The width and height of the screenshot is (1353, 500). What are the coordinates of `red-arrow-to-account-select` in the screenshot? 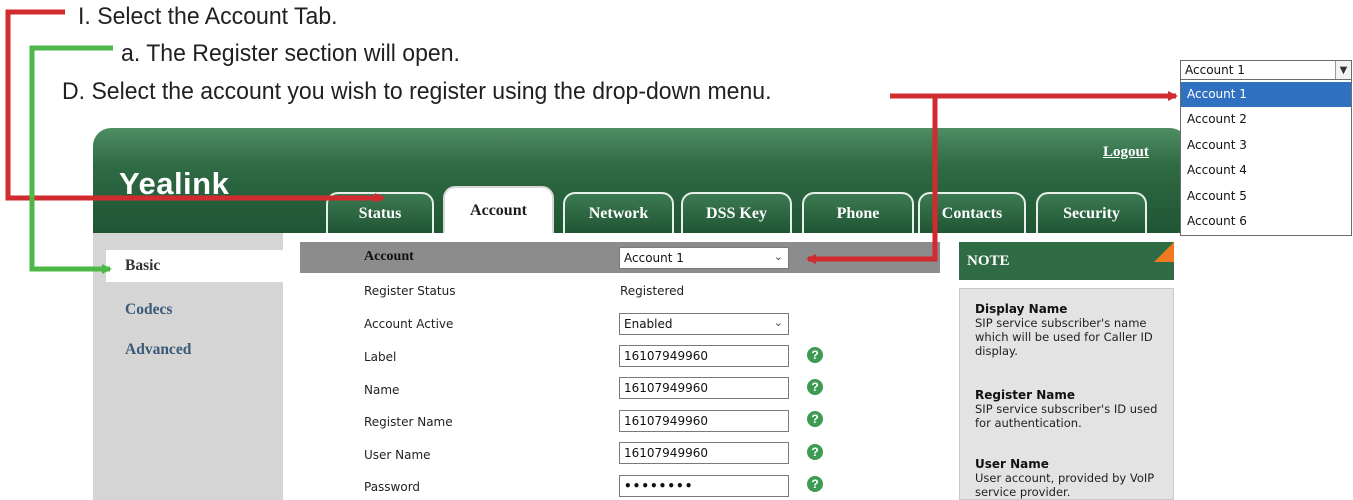 It's located at (872, 180).